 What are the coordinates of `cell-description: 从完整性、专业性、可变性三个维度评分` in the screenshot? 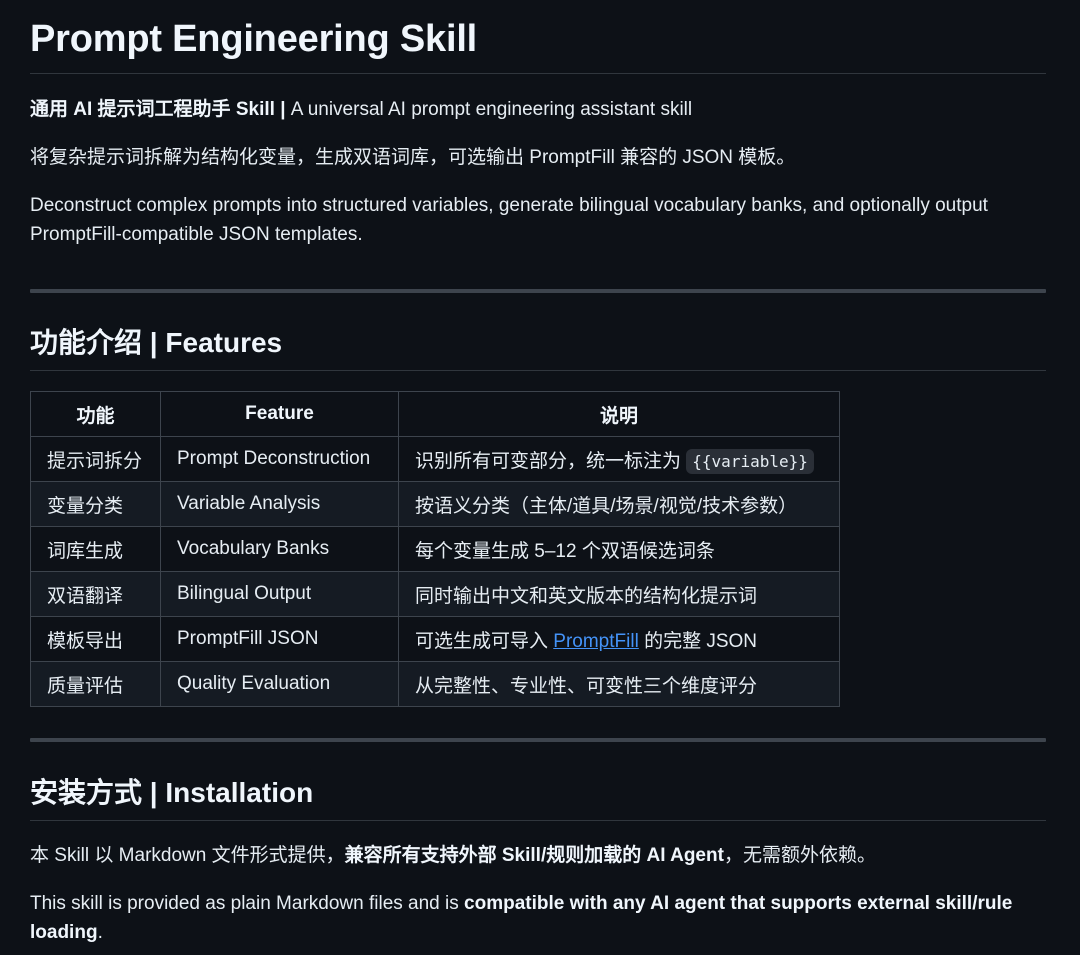 It's located at (619, 684).